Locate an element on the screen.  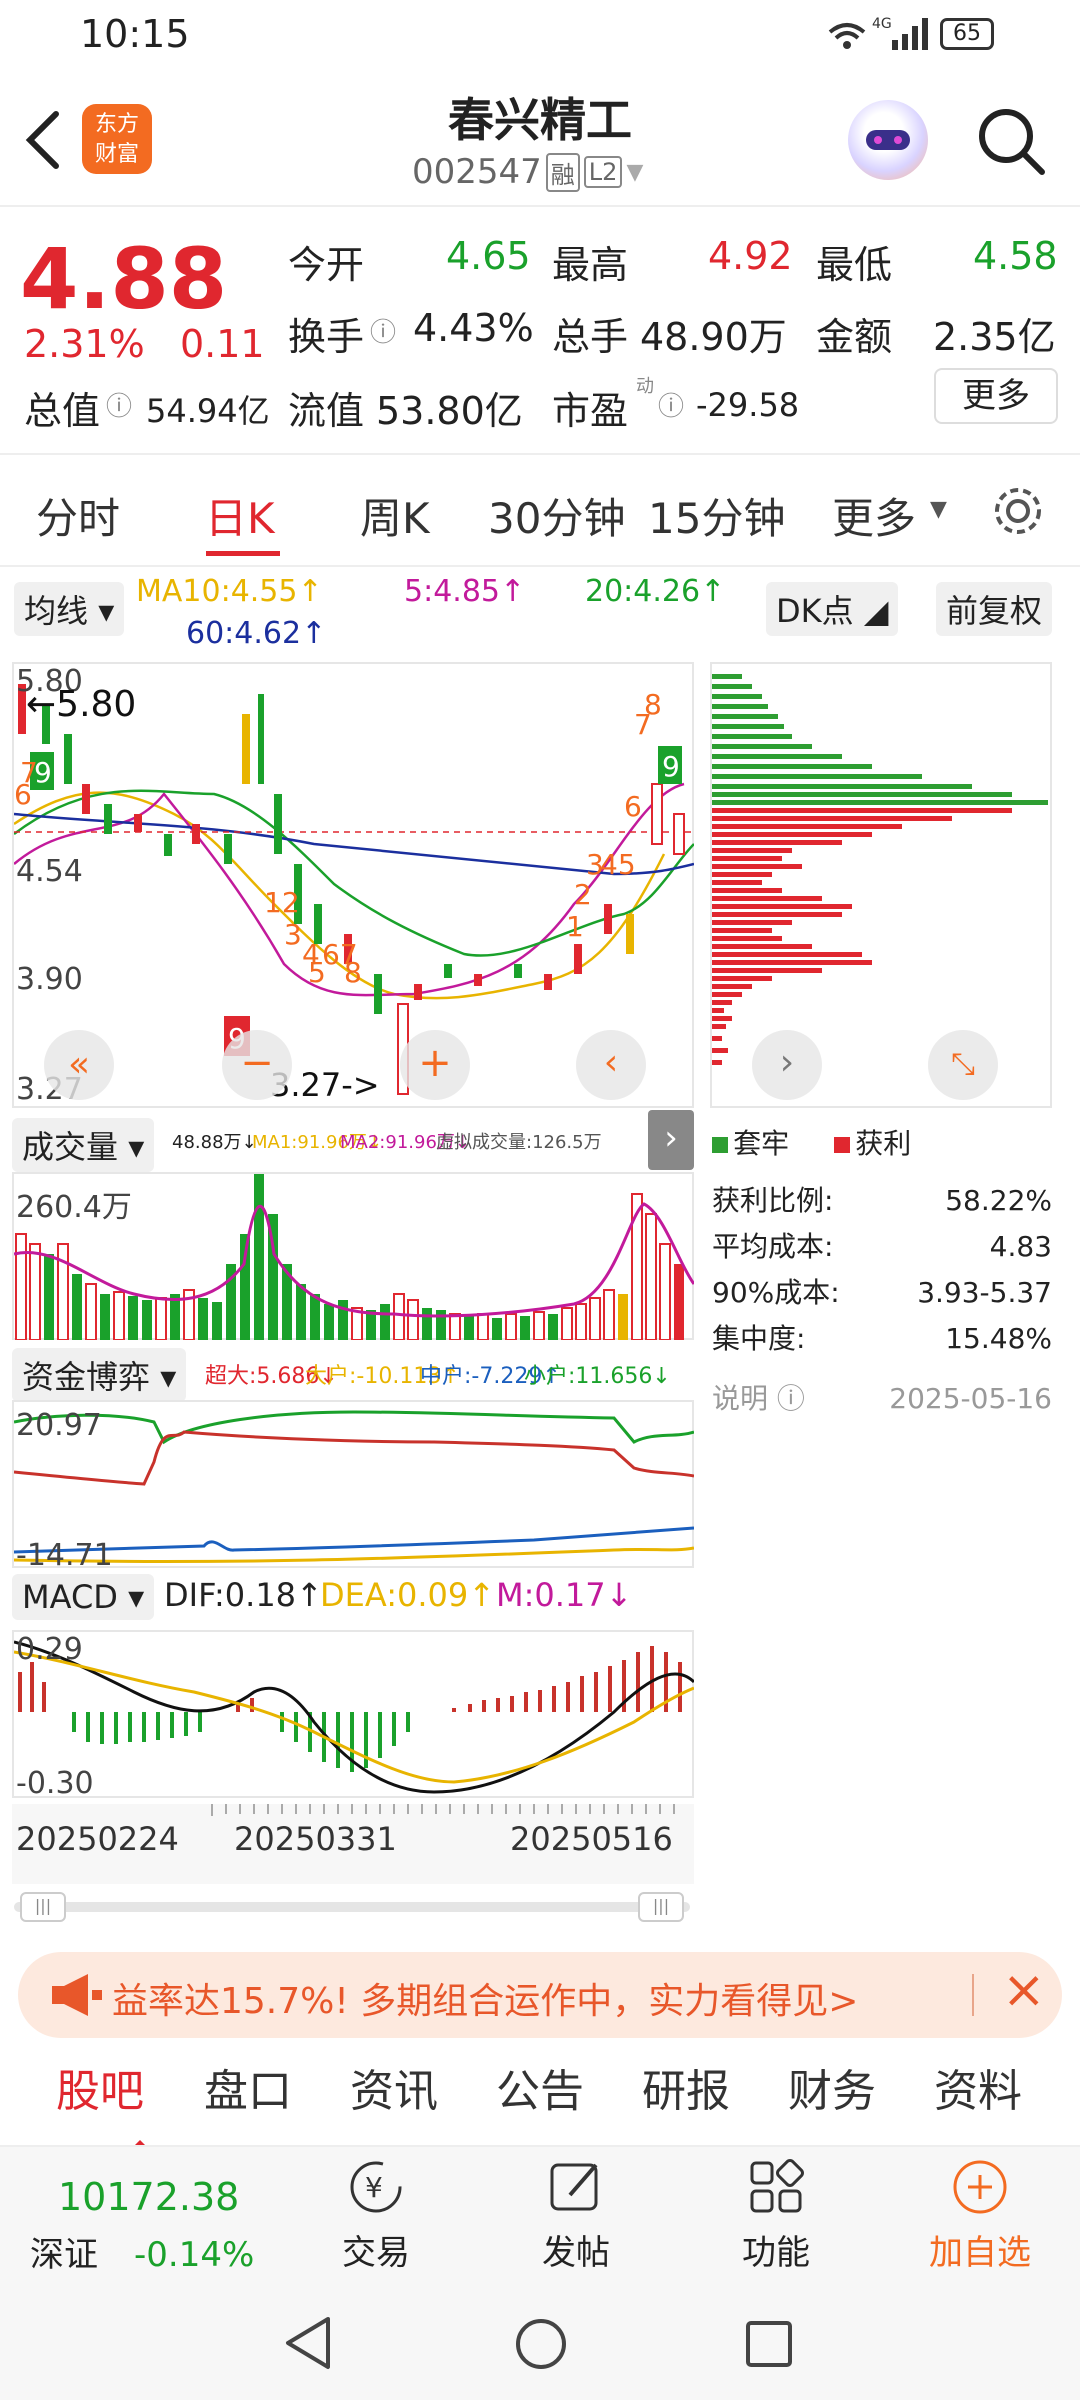
robot-assistant-avatar is located at coordinates (888, 140).